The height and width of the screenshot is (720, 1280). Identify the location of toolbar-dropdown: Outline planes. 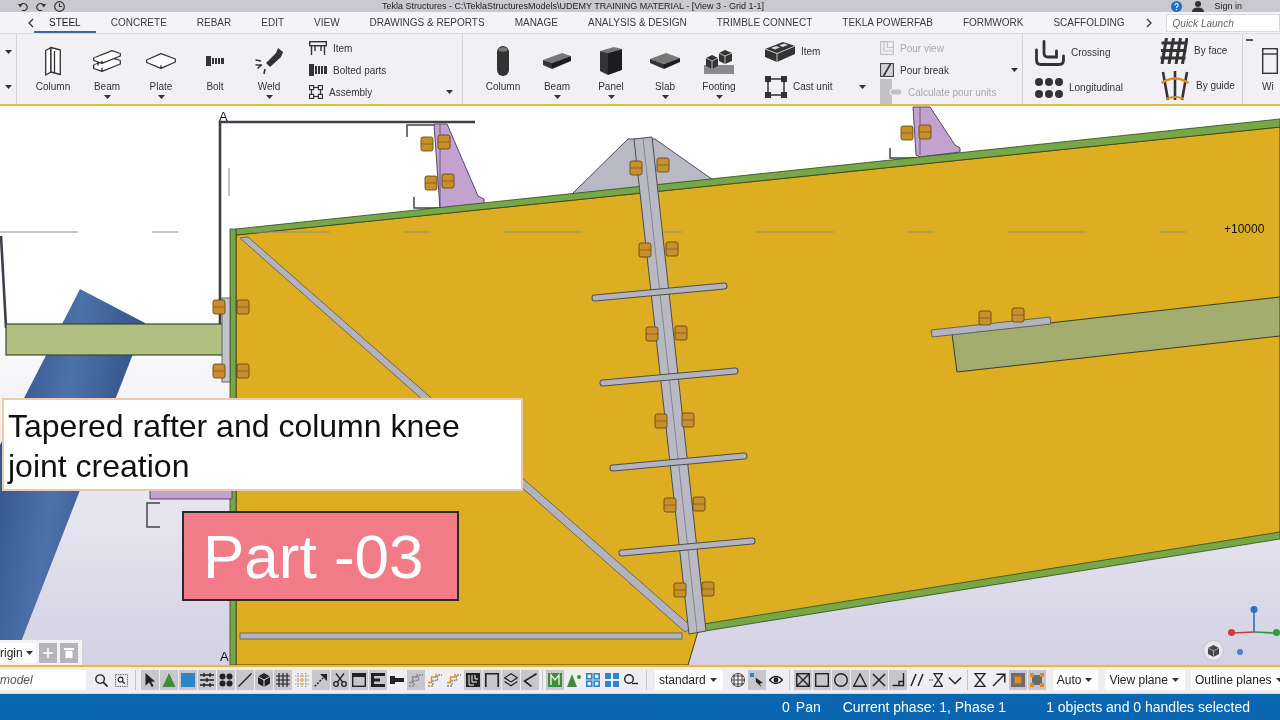
(1235, 680).